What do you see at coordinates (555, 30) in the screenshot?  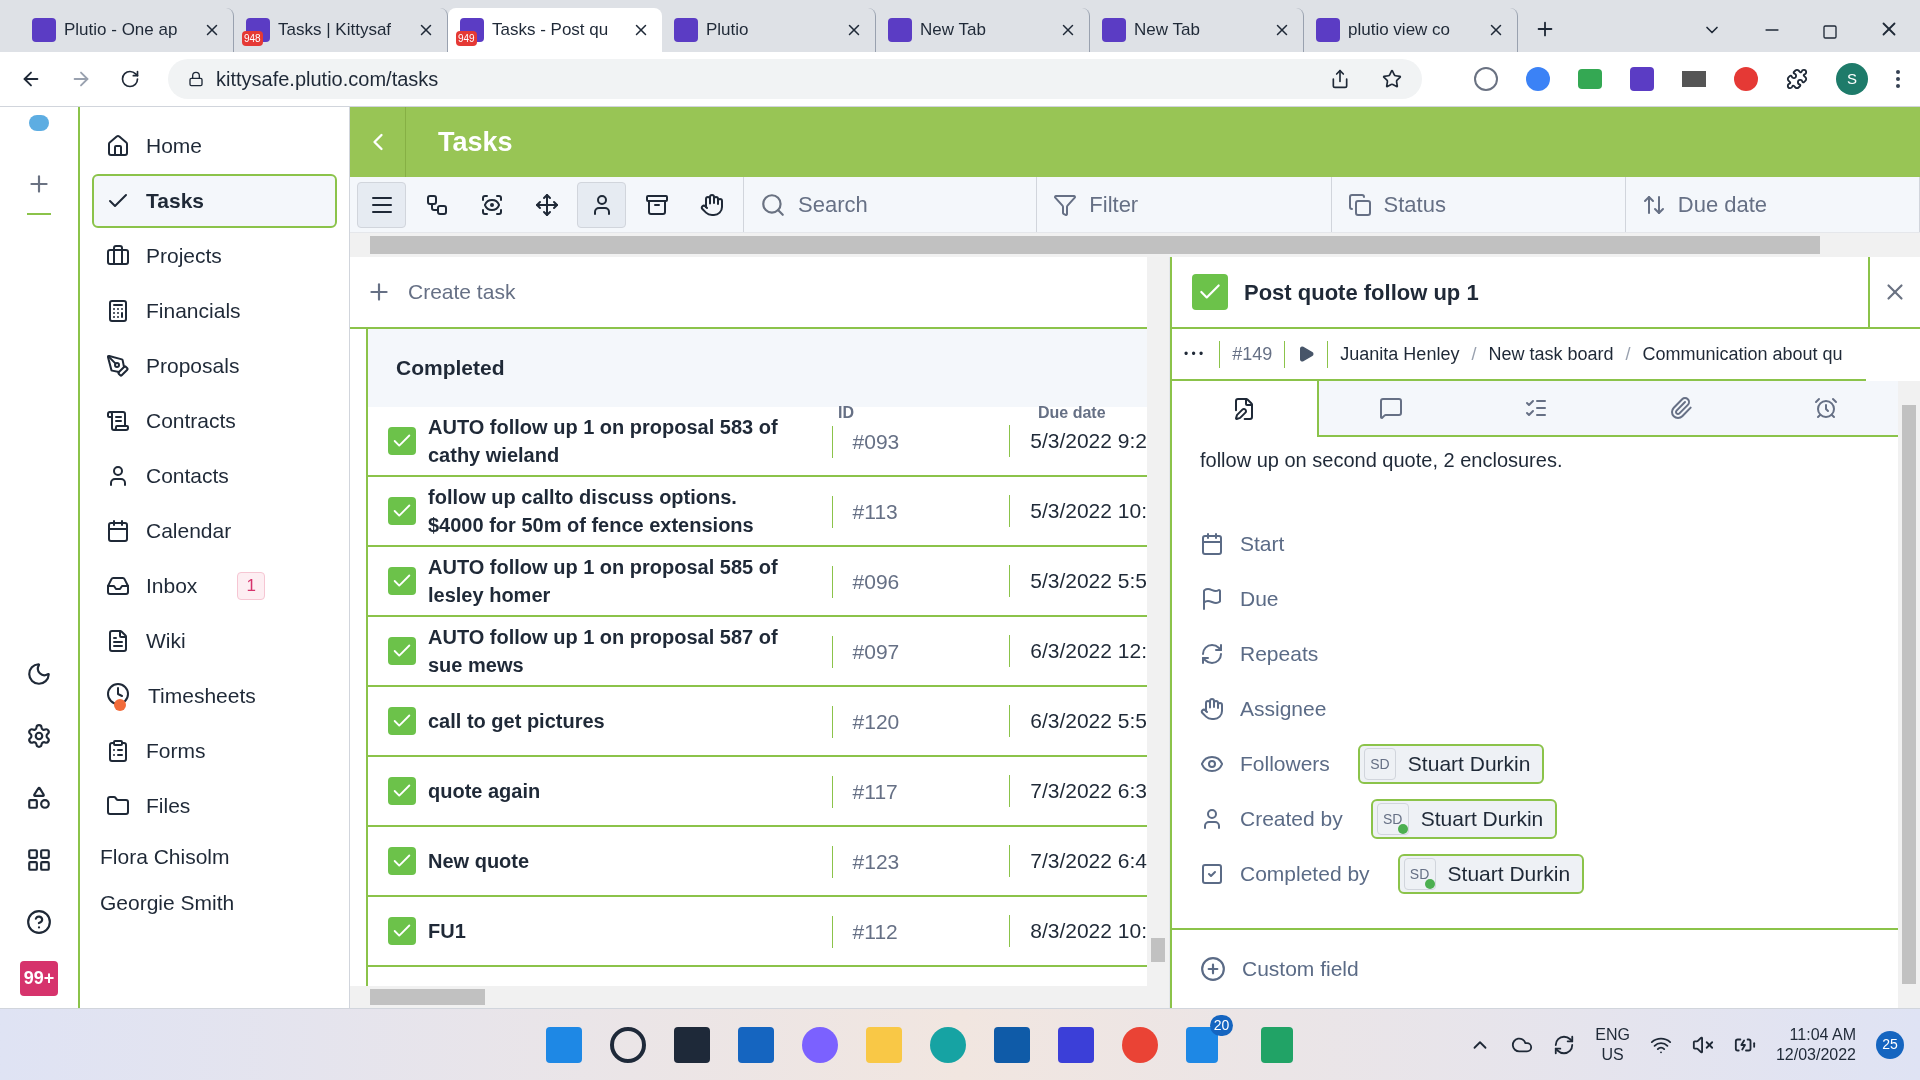 I see `browser-tab: 949 Tasks - Post qu` at bounding box center [555, 30].